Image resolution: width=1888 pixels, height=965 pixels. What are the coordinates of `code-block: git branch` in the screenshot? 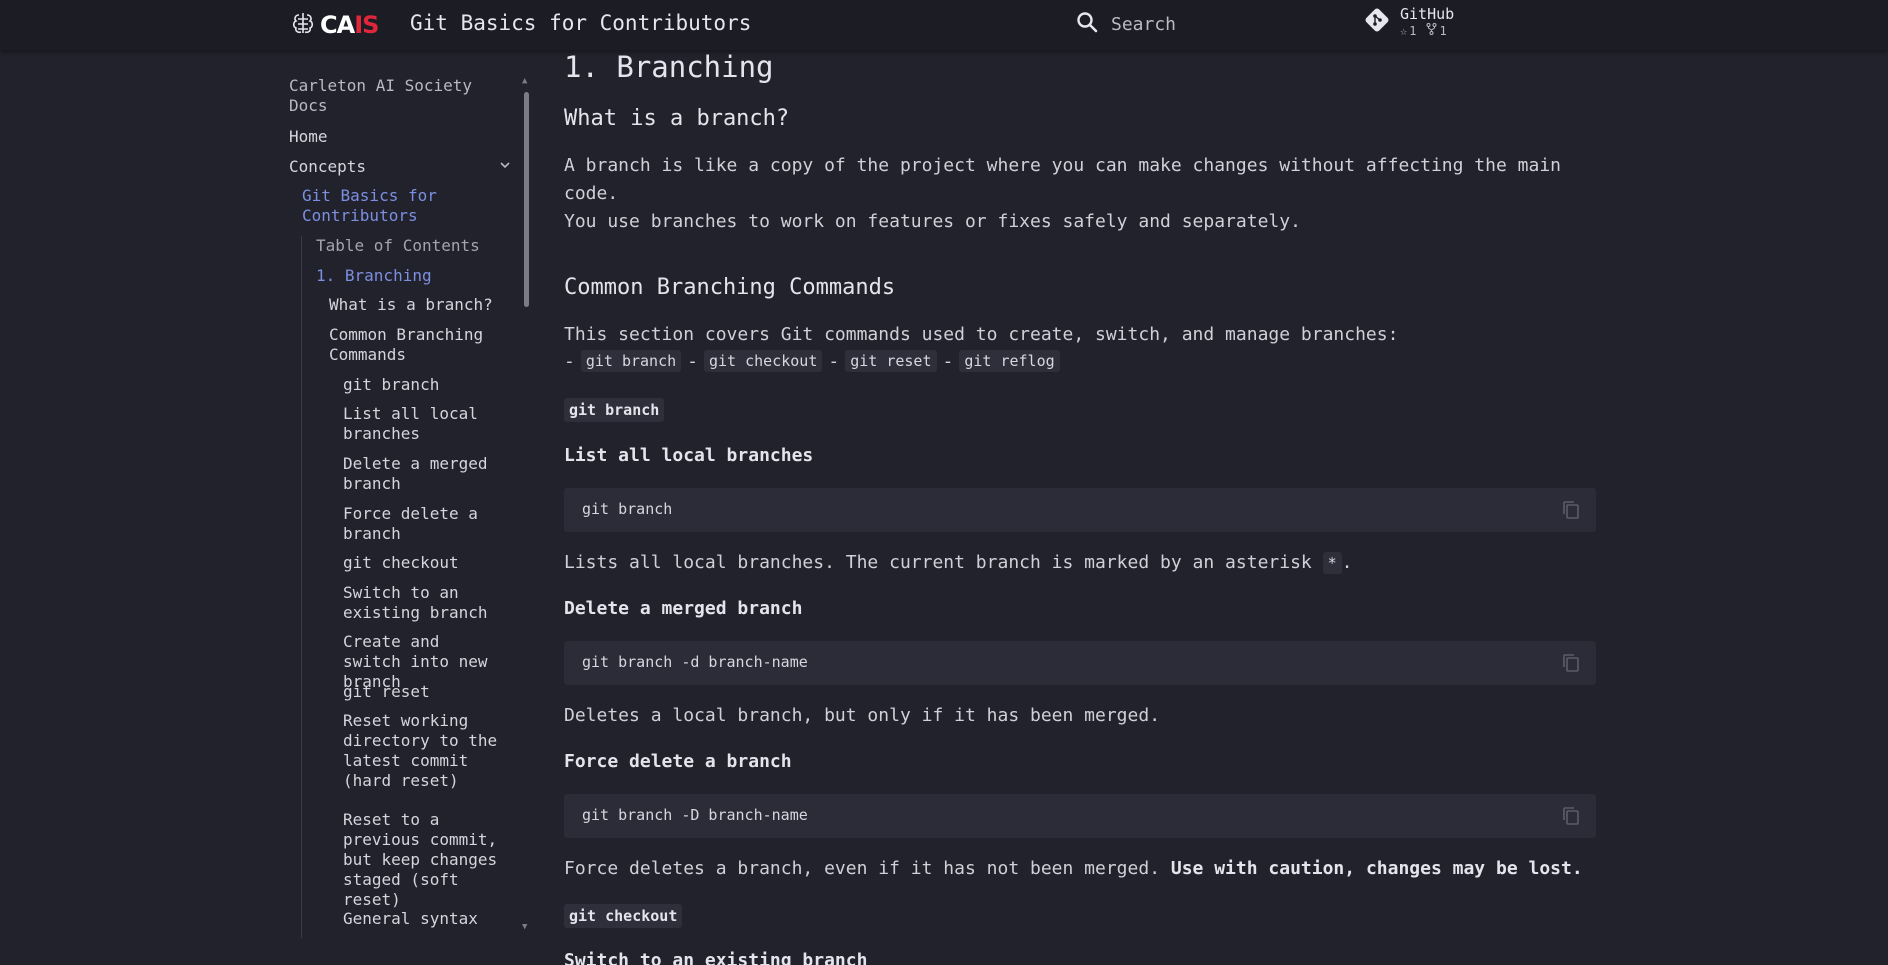 It's located at (1080, 510).